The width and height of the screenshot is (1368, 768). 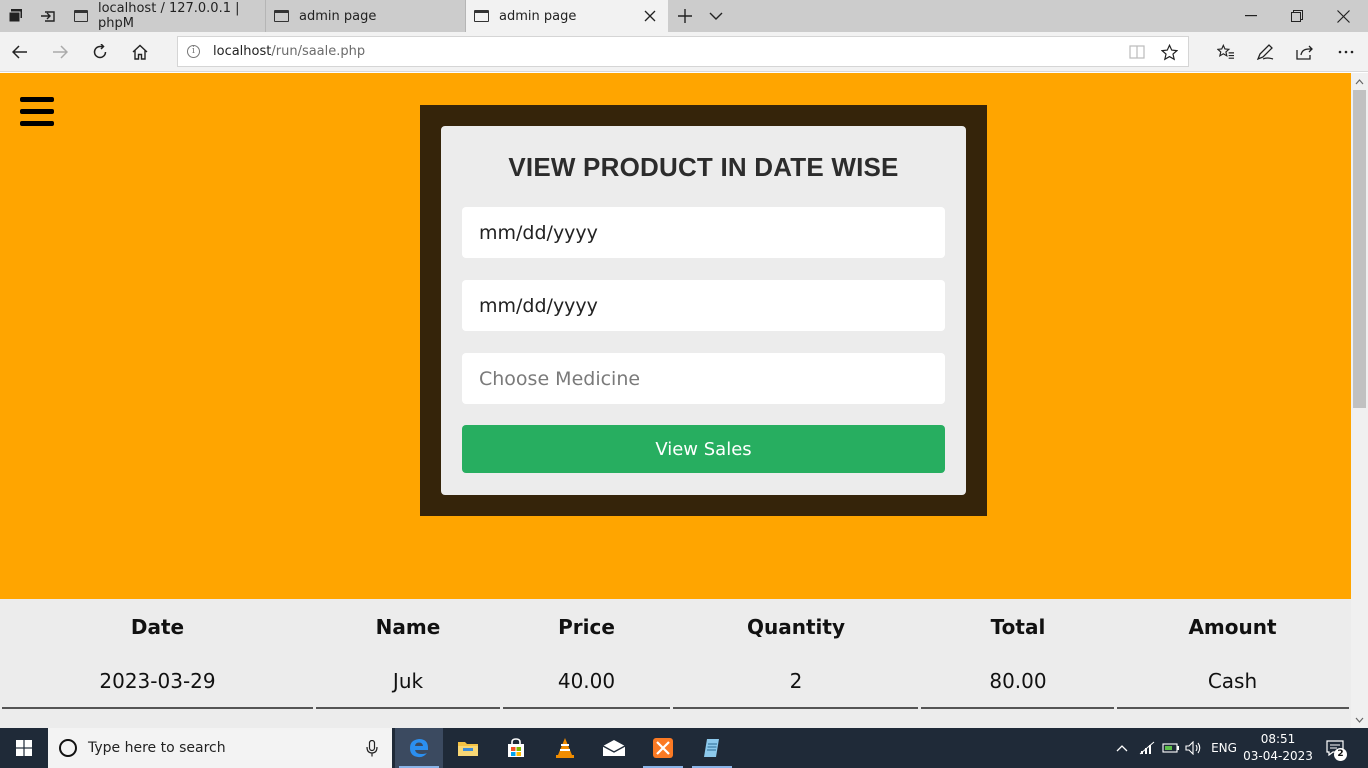 I want to click on table-header-date: Date, so click(x=157, y=627).